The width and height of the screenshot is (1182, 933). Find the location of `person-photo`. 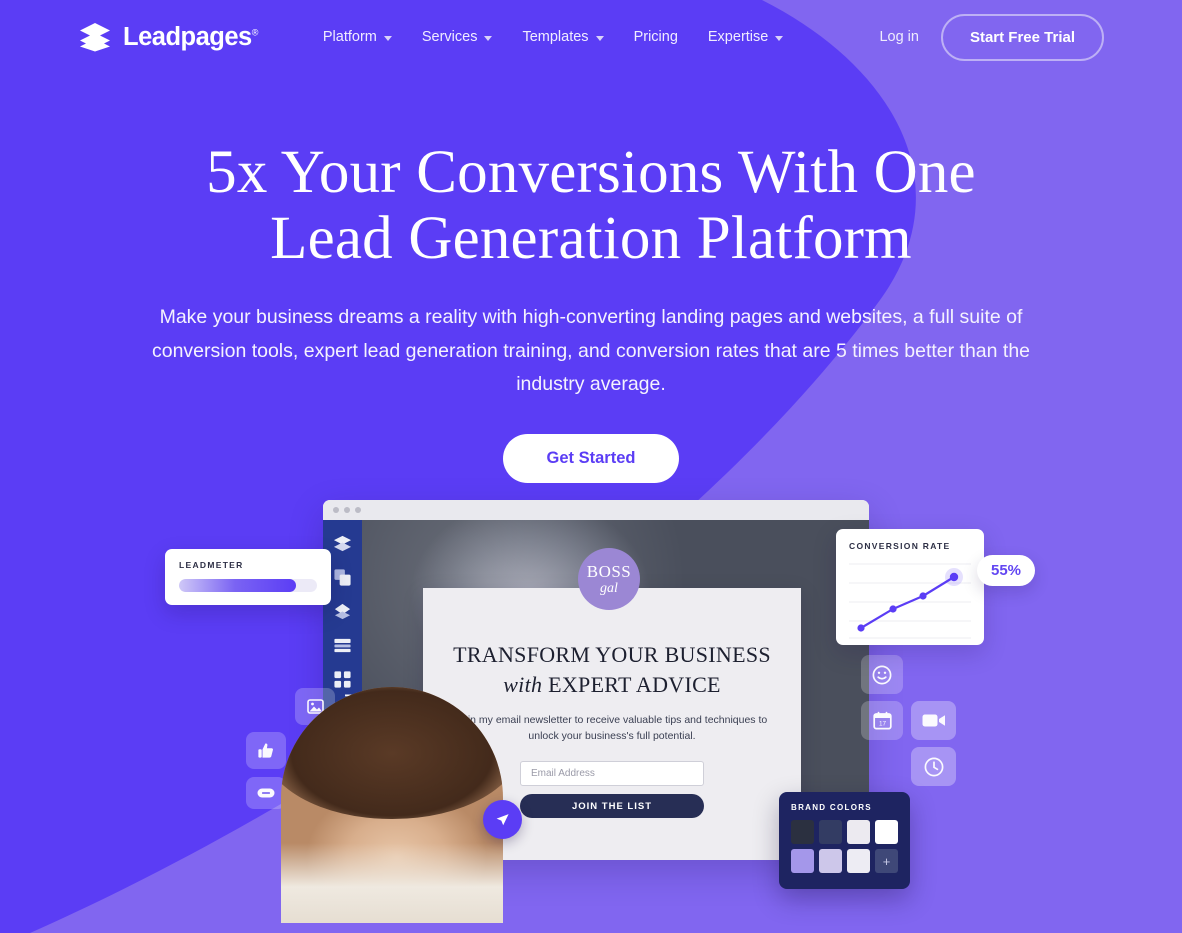

person-photo is located at coordinates (392, 805).